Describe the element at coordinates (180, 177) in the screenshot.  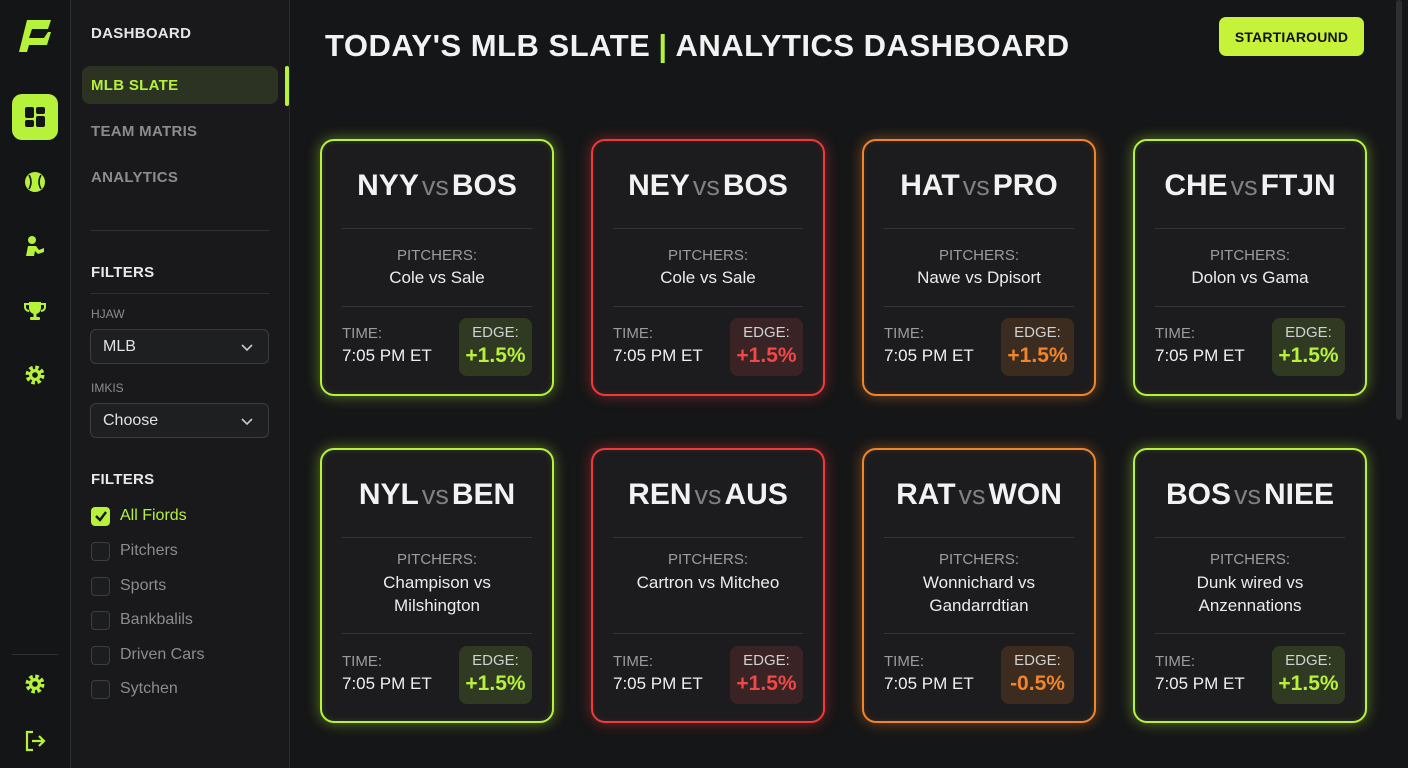
I see `nav-analytics: ANALYTICS` at that location.